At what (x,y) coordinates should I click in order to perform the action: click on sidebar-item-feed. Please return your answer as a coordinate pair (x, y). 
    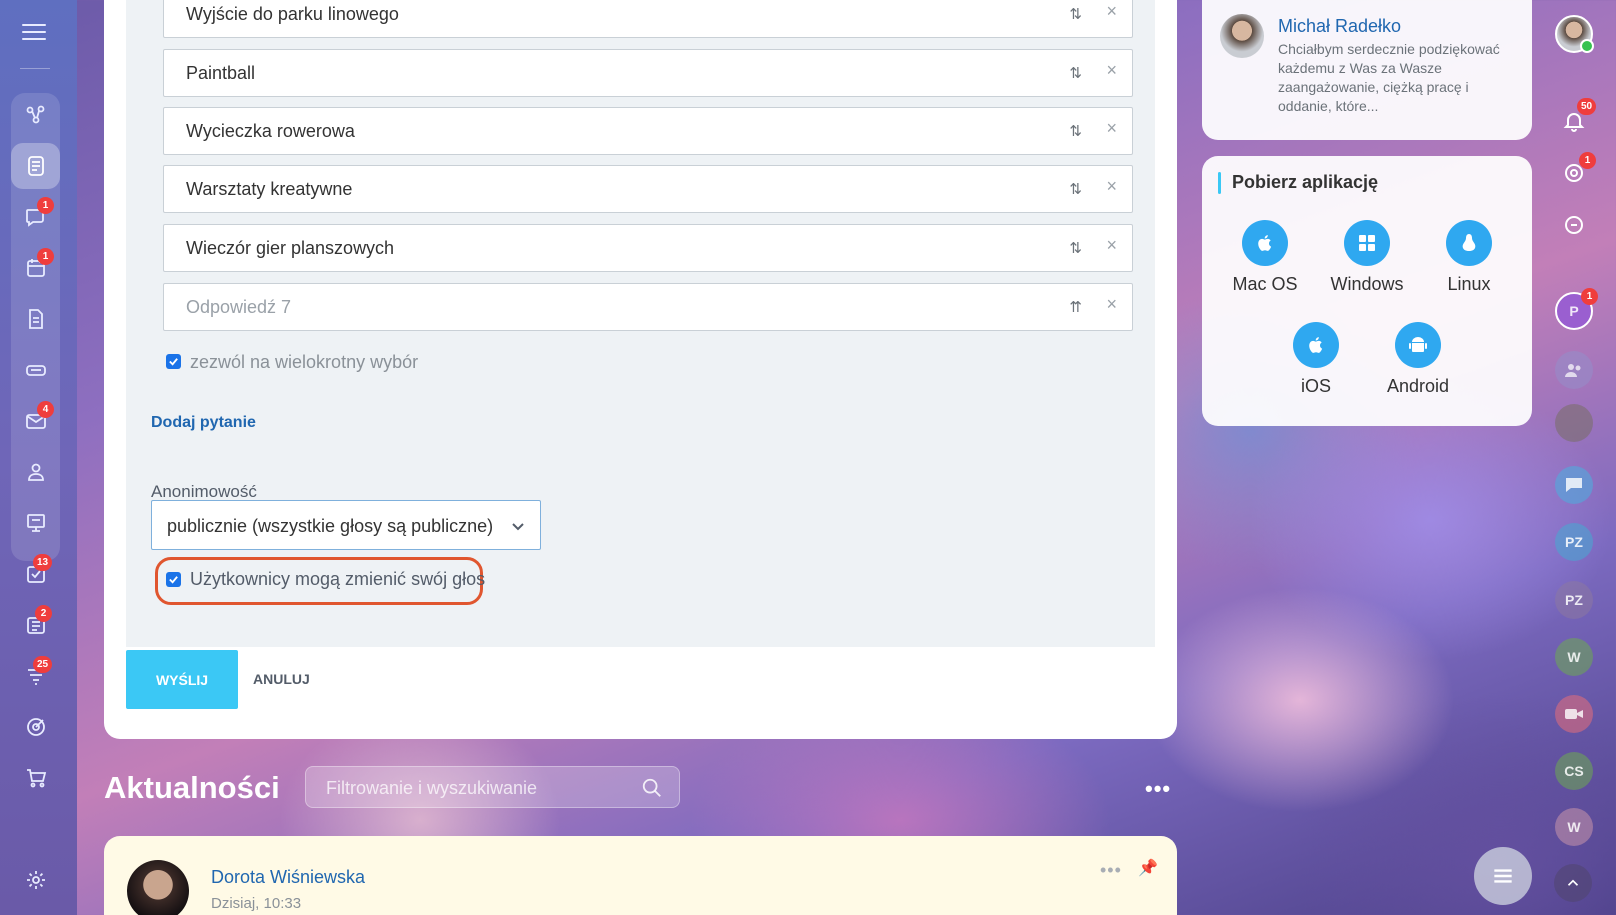
    Looking at the image, I should click on (35, 166).